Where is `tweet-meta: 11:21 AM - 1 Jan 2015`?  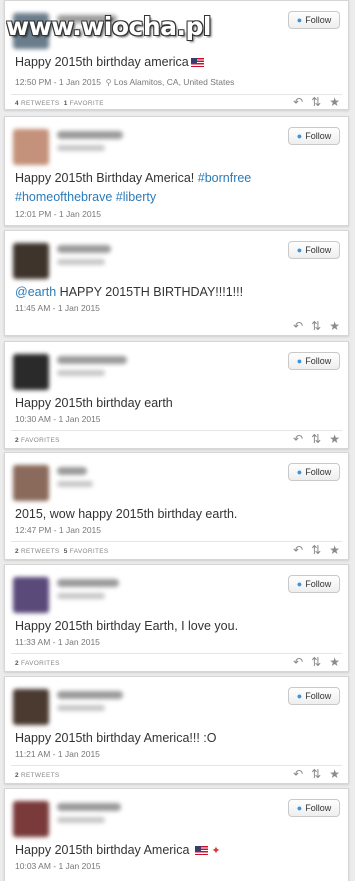 tweet-meta: 11:21 AM - 1 Jan 2015 is located at coordinates (57, 754).